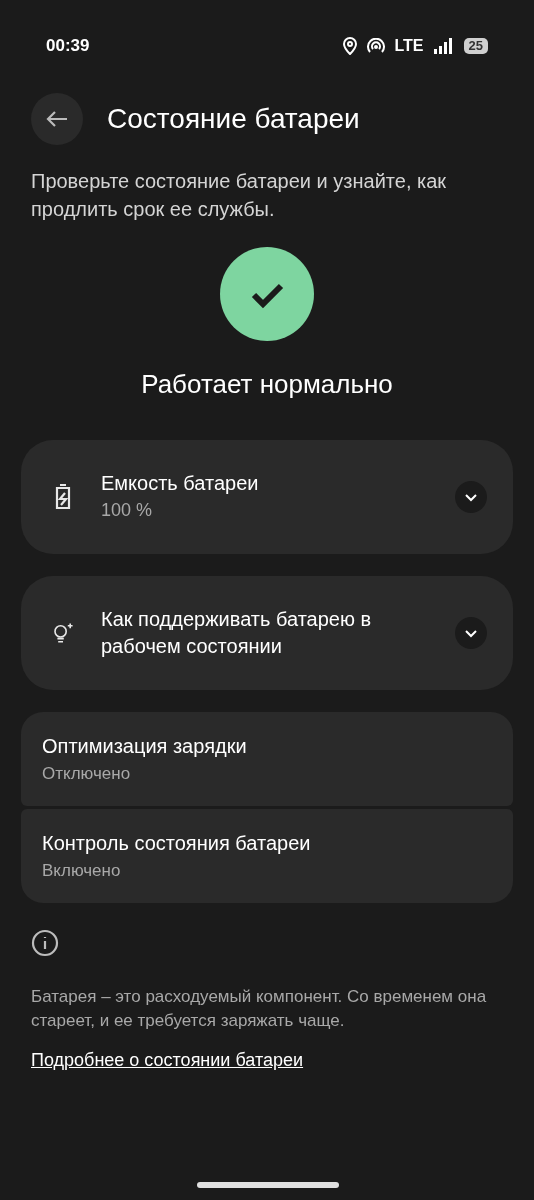 The width and height of the screenshot is (534, 1200). Describe the element at coordinates (63, 497) in the screenshot. I see `battery-icon` at that location.